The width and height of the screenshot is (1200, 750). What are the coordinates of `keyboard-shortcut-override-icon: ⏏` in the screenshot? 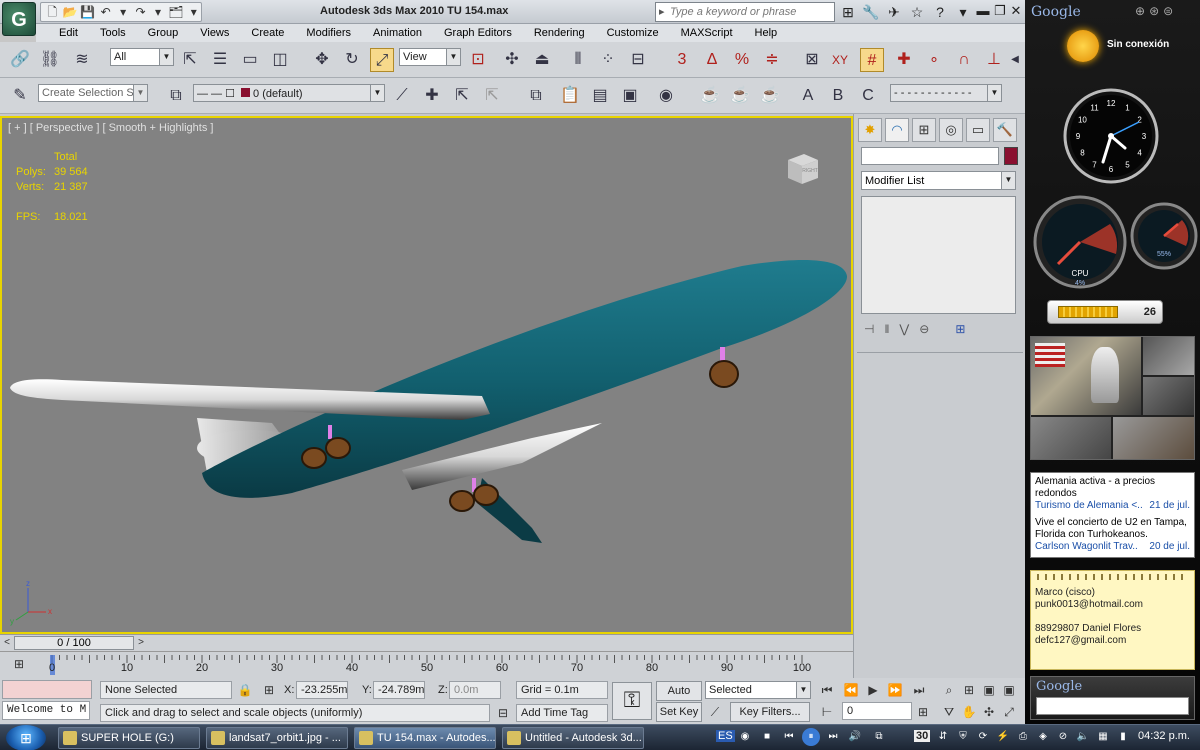 It's located at (542, 60).